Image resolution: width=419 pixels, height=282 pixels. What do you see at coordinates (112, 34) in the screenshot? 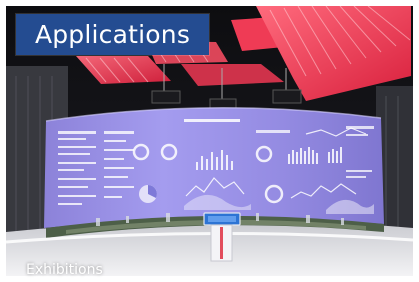
I see `section-title: Applications` at bounding box center [112, 34].